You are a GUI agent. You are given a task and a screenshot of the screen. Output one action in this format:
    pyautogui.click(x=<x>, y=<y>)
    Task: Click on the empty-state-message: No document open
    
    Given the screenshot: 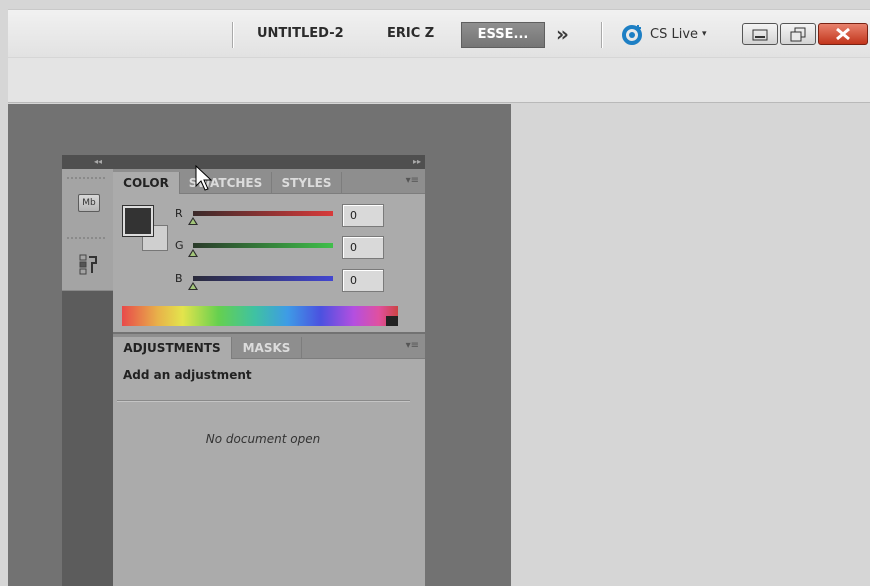 What is the action you would take?
    pyautogui.click(x=263, y=439)
    